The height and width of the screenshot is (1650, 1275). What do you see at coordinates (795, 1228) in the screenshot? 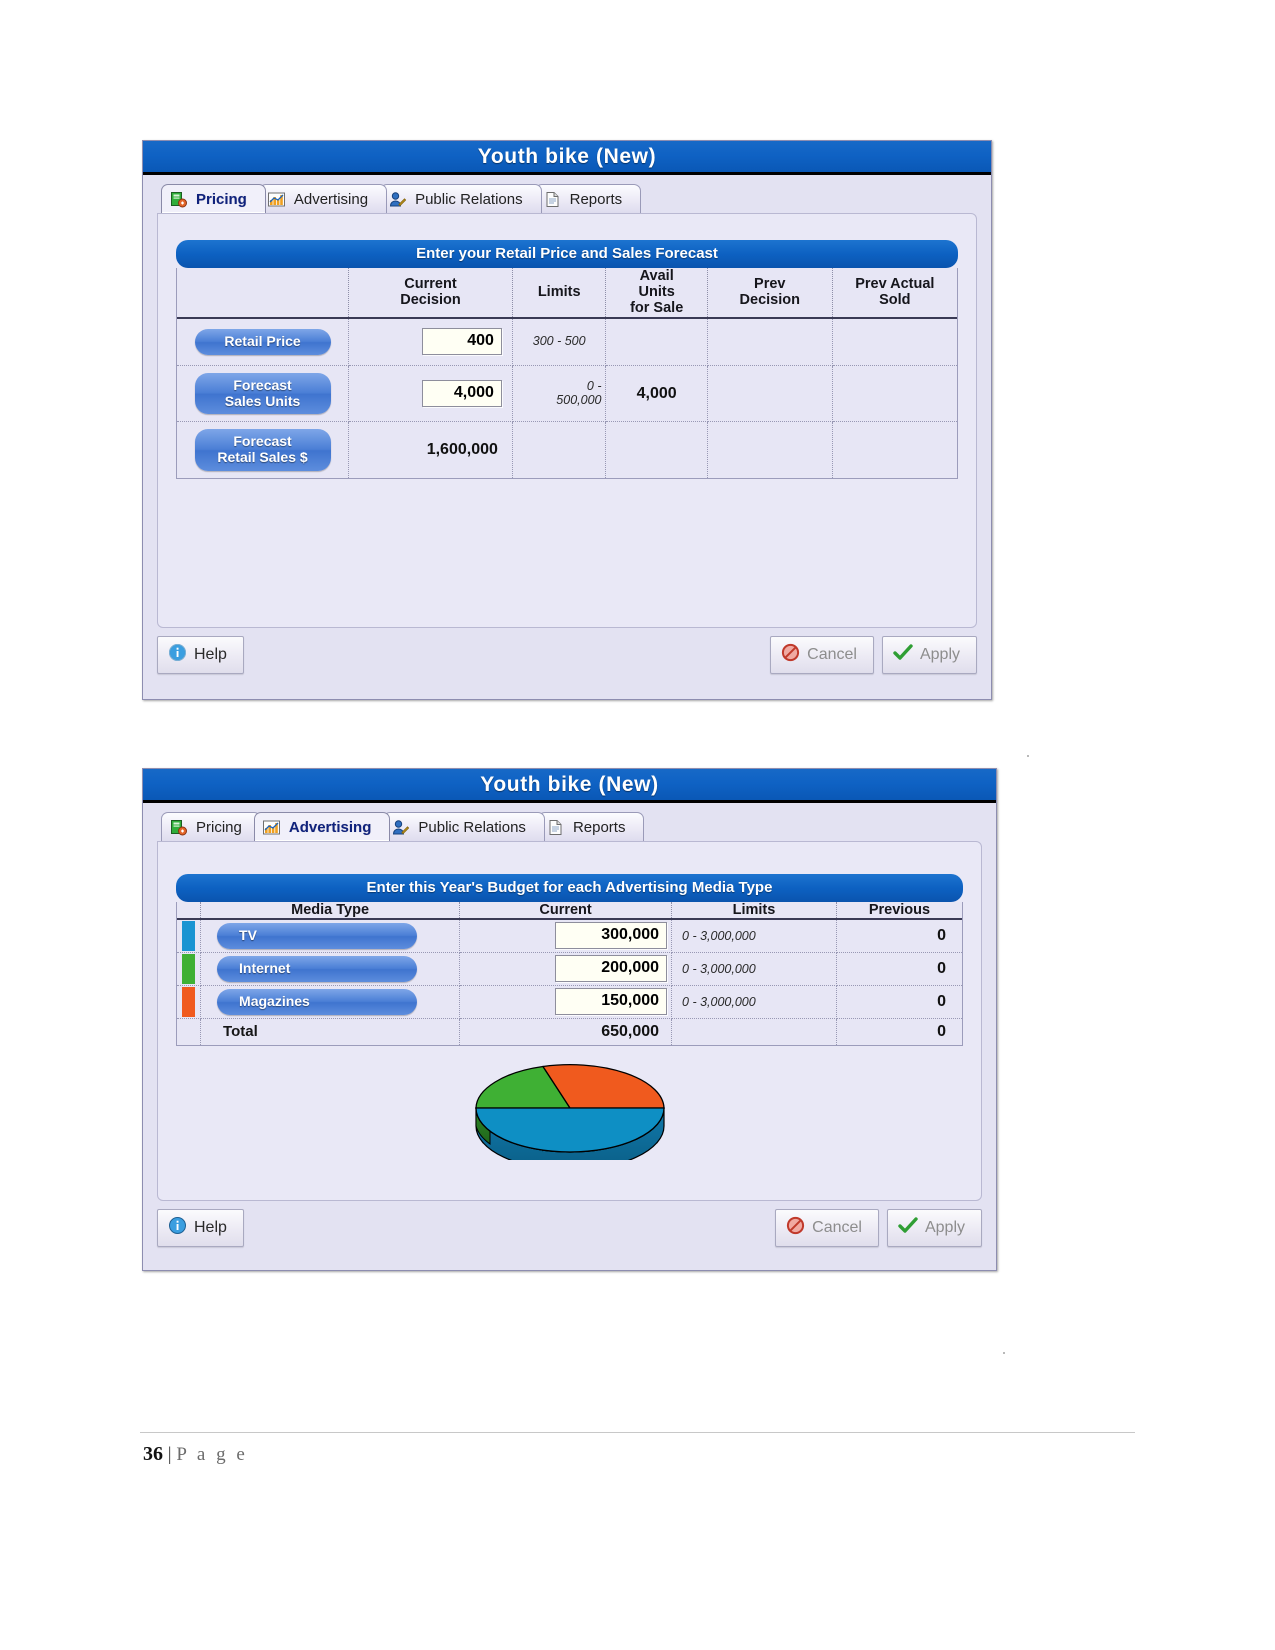
I see `cancel-circle-icon` at bounding box center [795, 1228].